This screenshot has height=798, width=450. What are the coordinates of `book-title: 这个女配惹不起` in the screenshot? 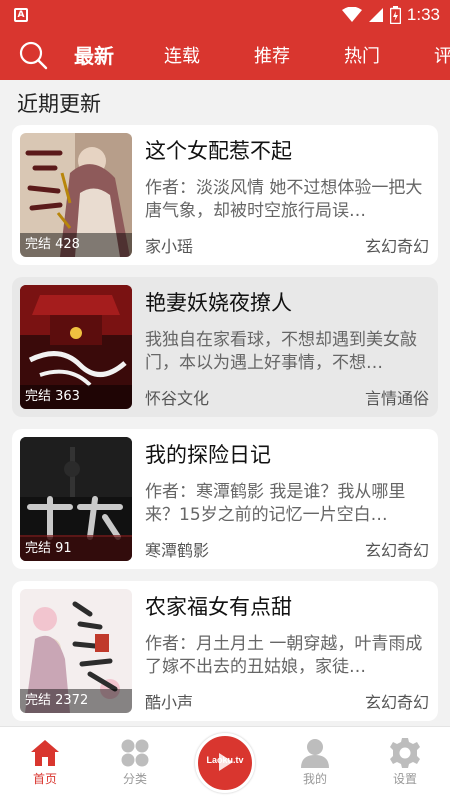 It's located at (218, 151).